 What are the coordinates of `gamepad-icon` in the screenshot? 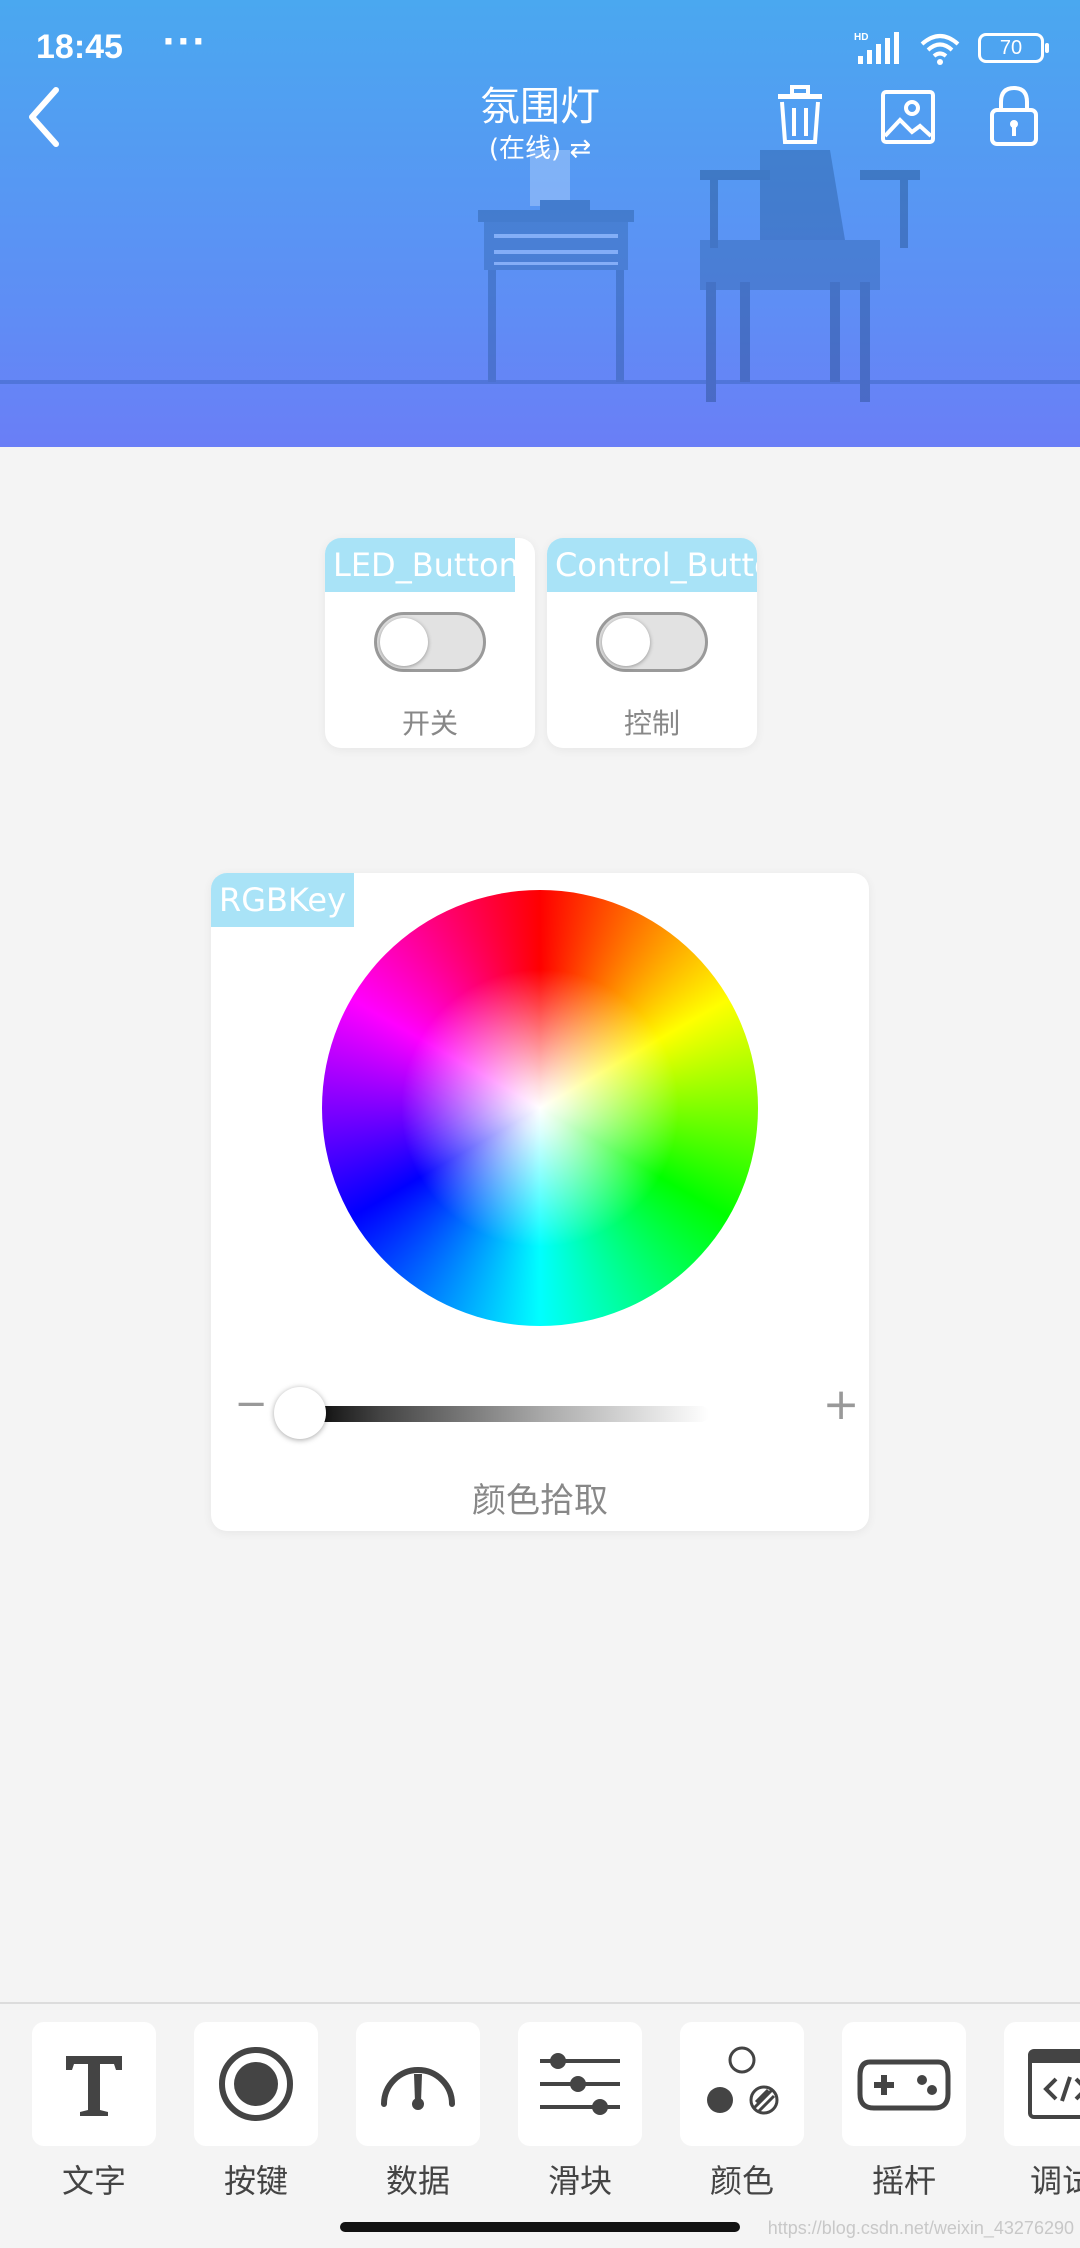 It's located at (904, 2085).